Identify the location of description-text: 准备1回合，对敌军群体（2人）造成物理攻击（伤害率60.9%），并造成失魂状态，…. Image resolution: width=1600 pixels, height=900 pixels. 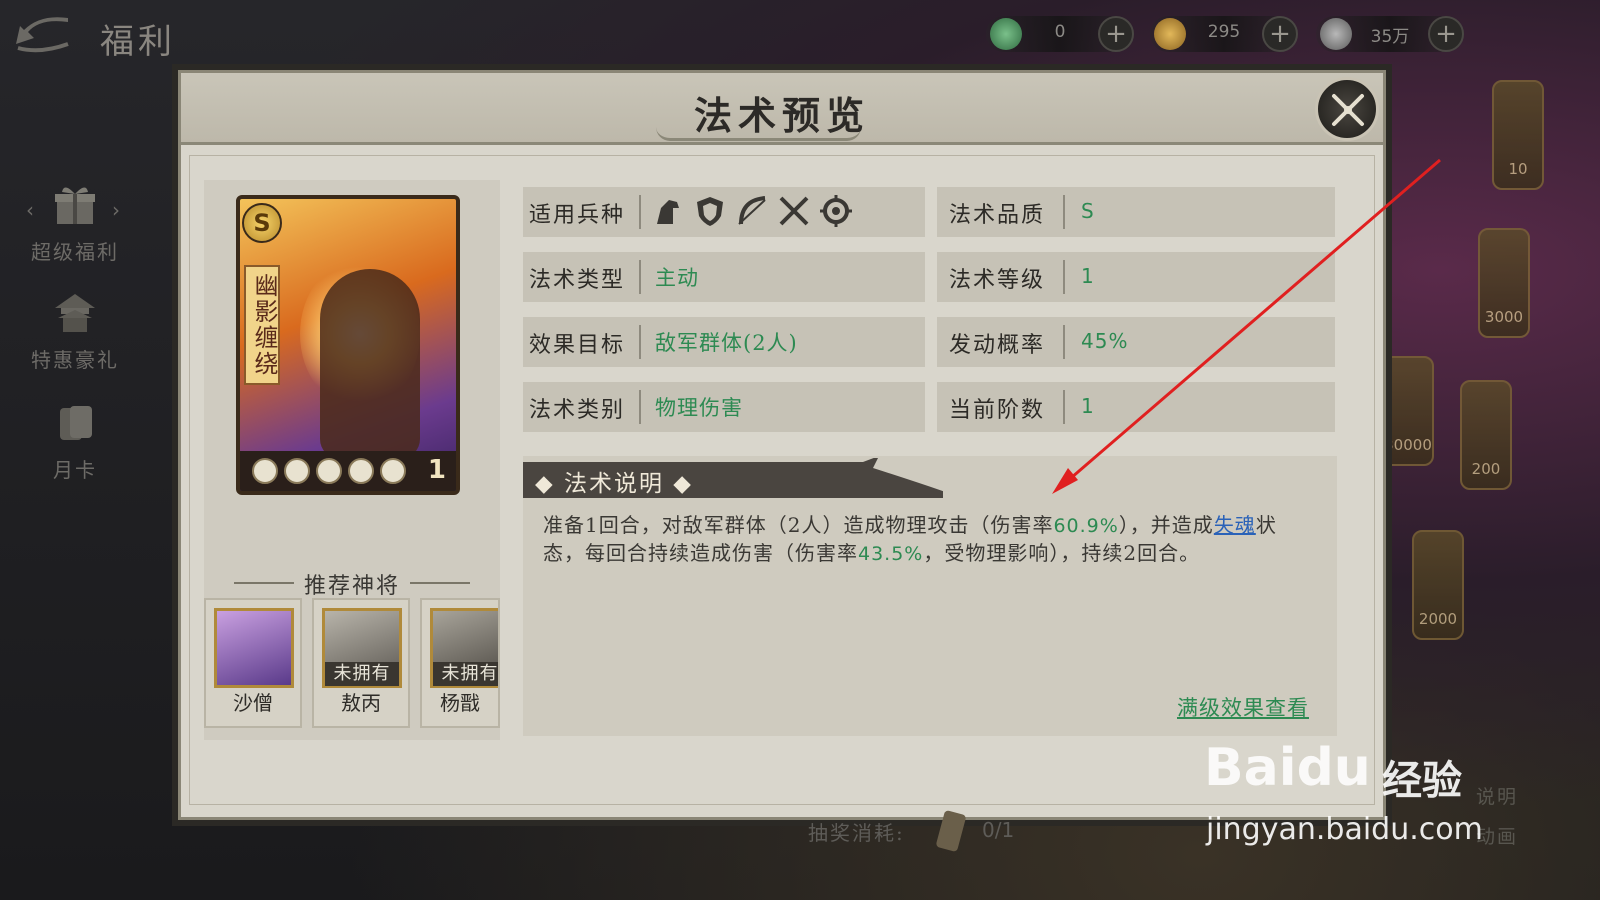
(910, 539).